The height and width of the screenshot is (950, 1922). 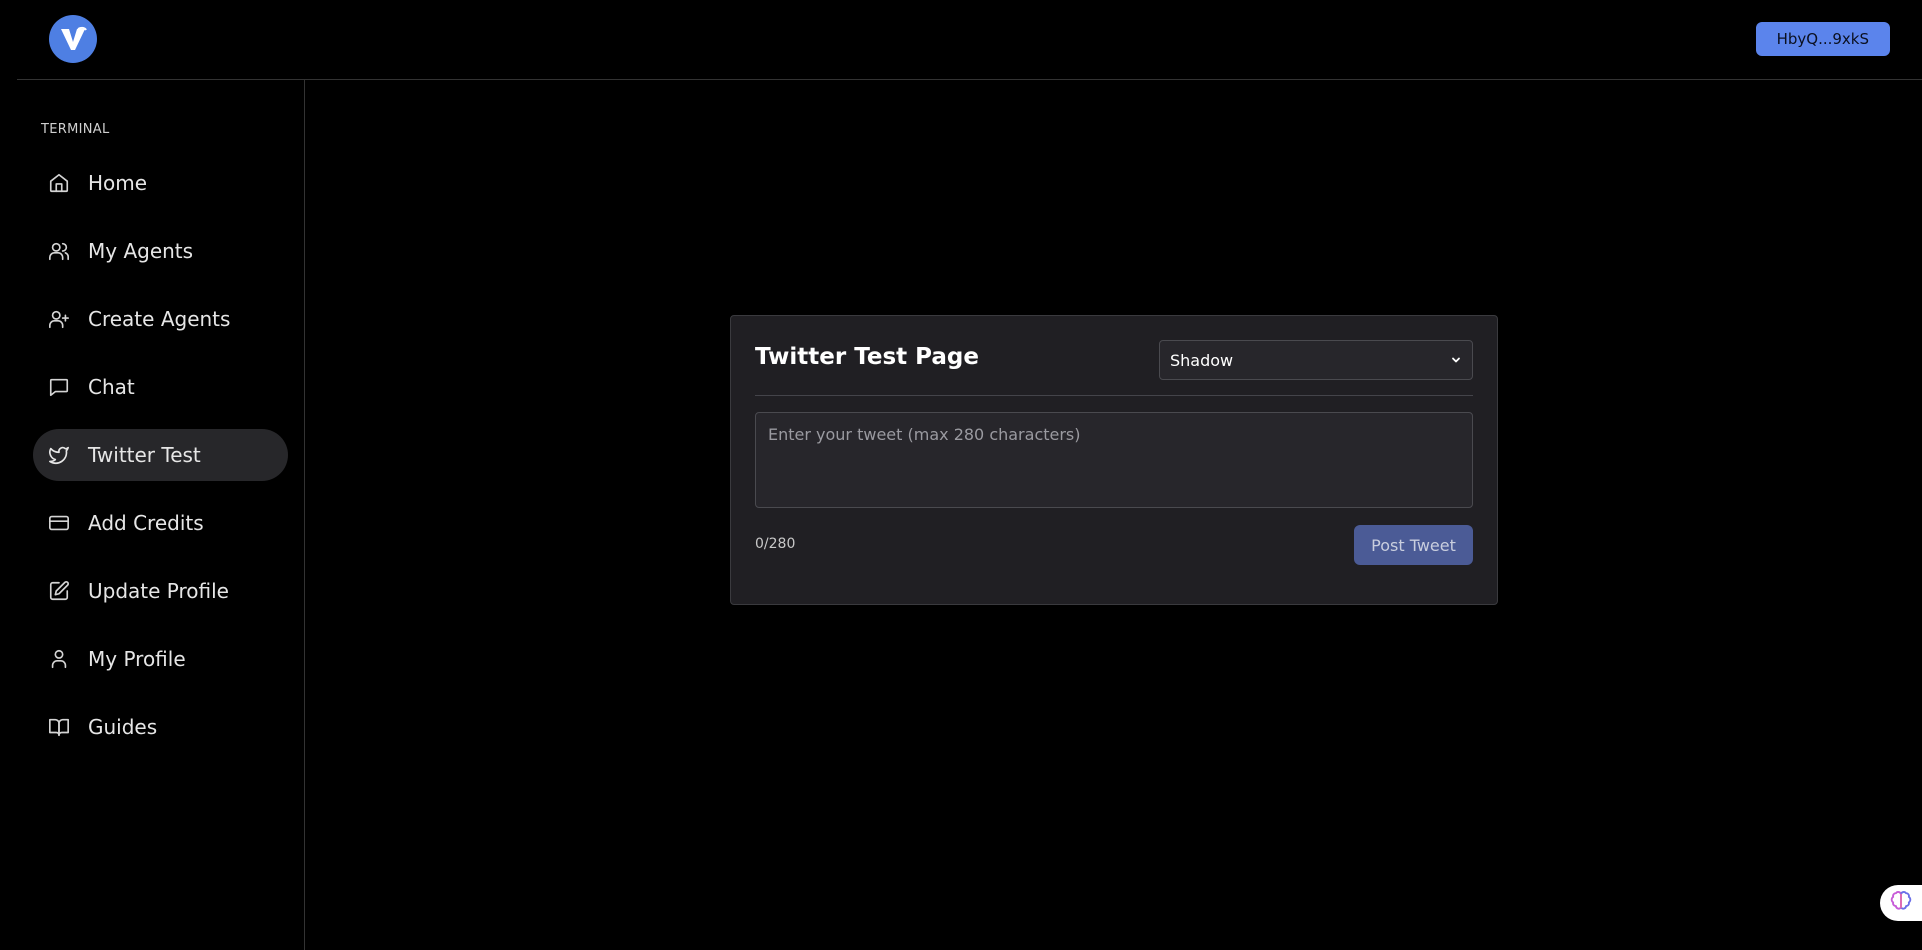 What do you see at coordinates (144, 455) in the screenshot?
I see `sidebar-item-label: Twitter Test` at bounding box center [144, 455].